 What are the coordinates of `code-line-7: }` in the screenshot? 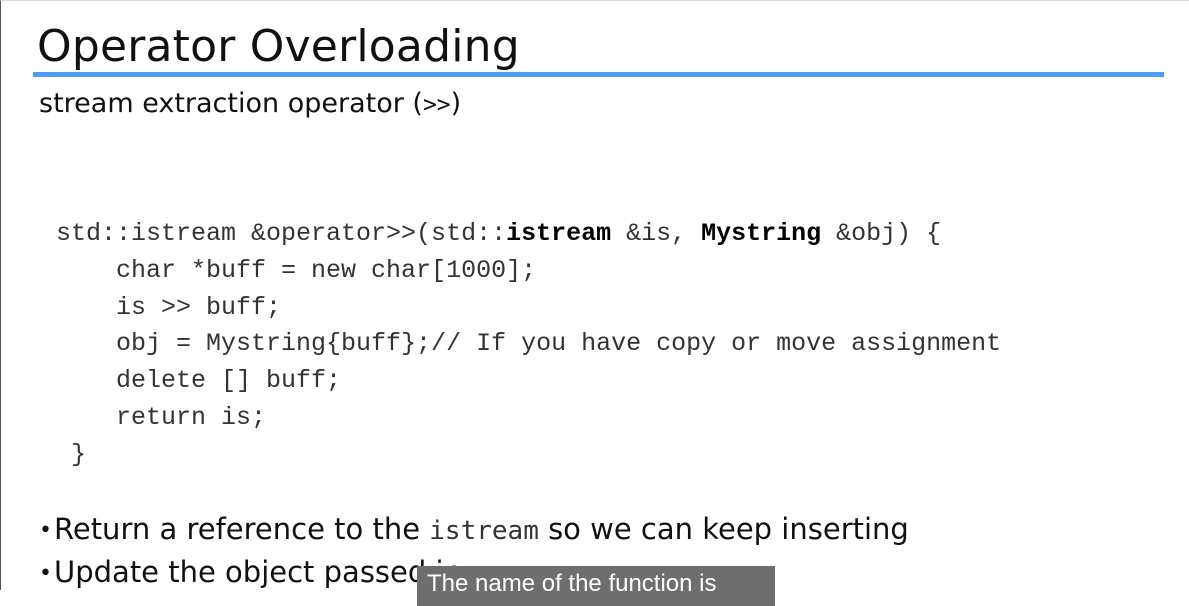 It's located at (71, 454).